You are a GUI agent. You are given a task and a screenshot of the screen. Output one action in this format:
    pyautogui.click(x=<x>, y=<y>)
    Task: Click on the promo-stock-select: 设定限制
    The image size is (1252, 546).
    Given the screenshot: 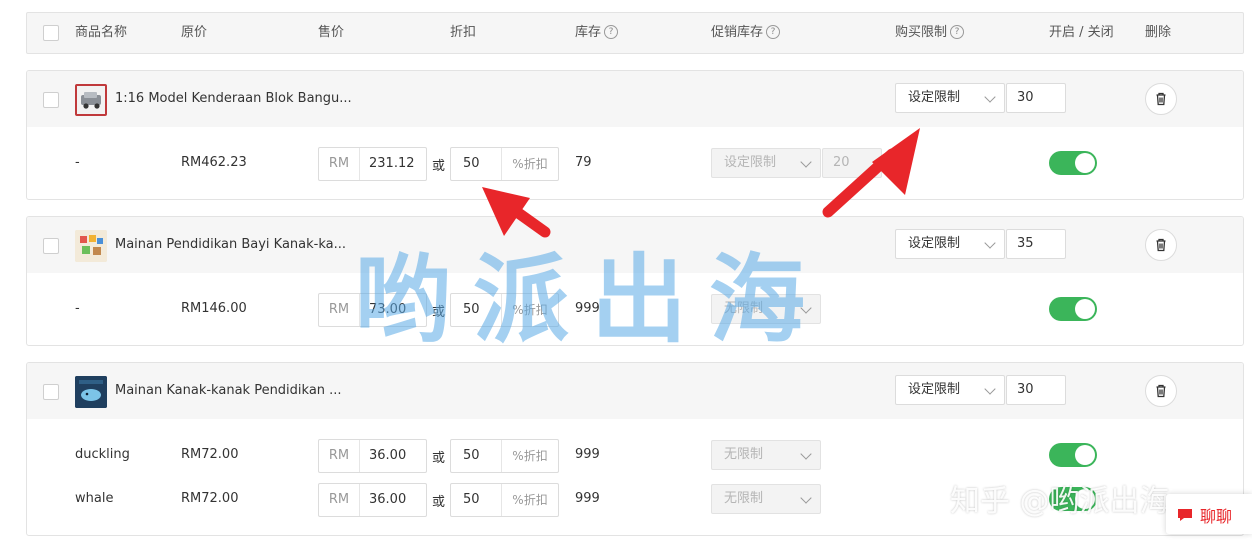 What is the action you would take?
    pyautogui.click(x=766, y=163)
    